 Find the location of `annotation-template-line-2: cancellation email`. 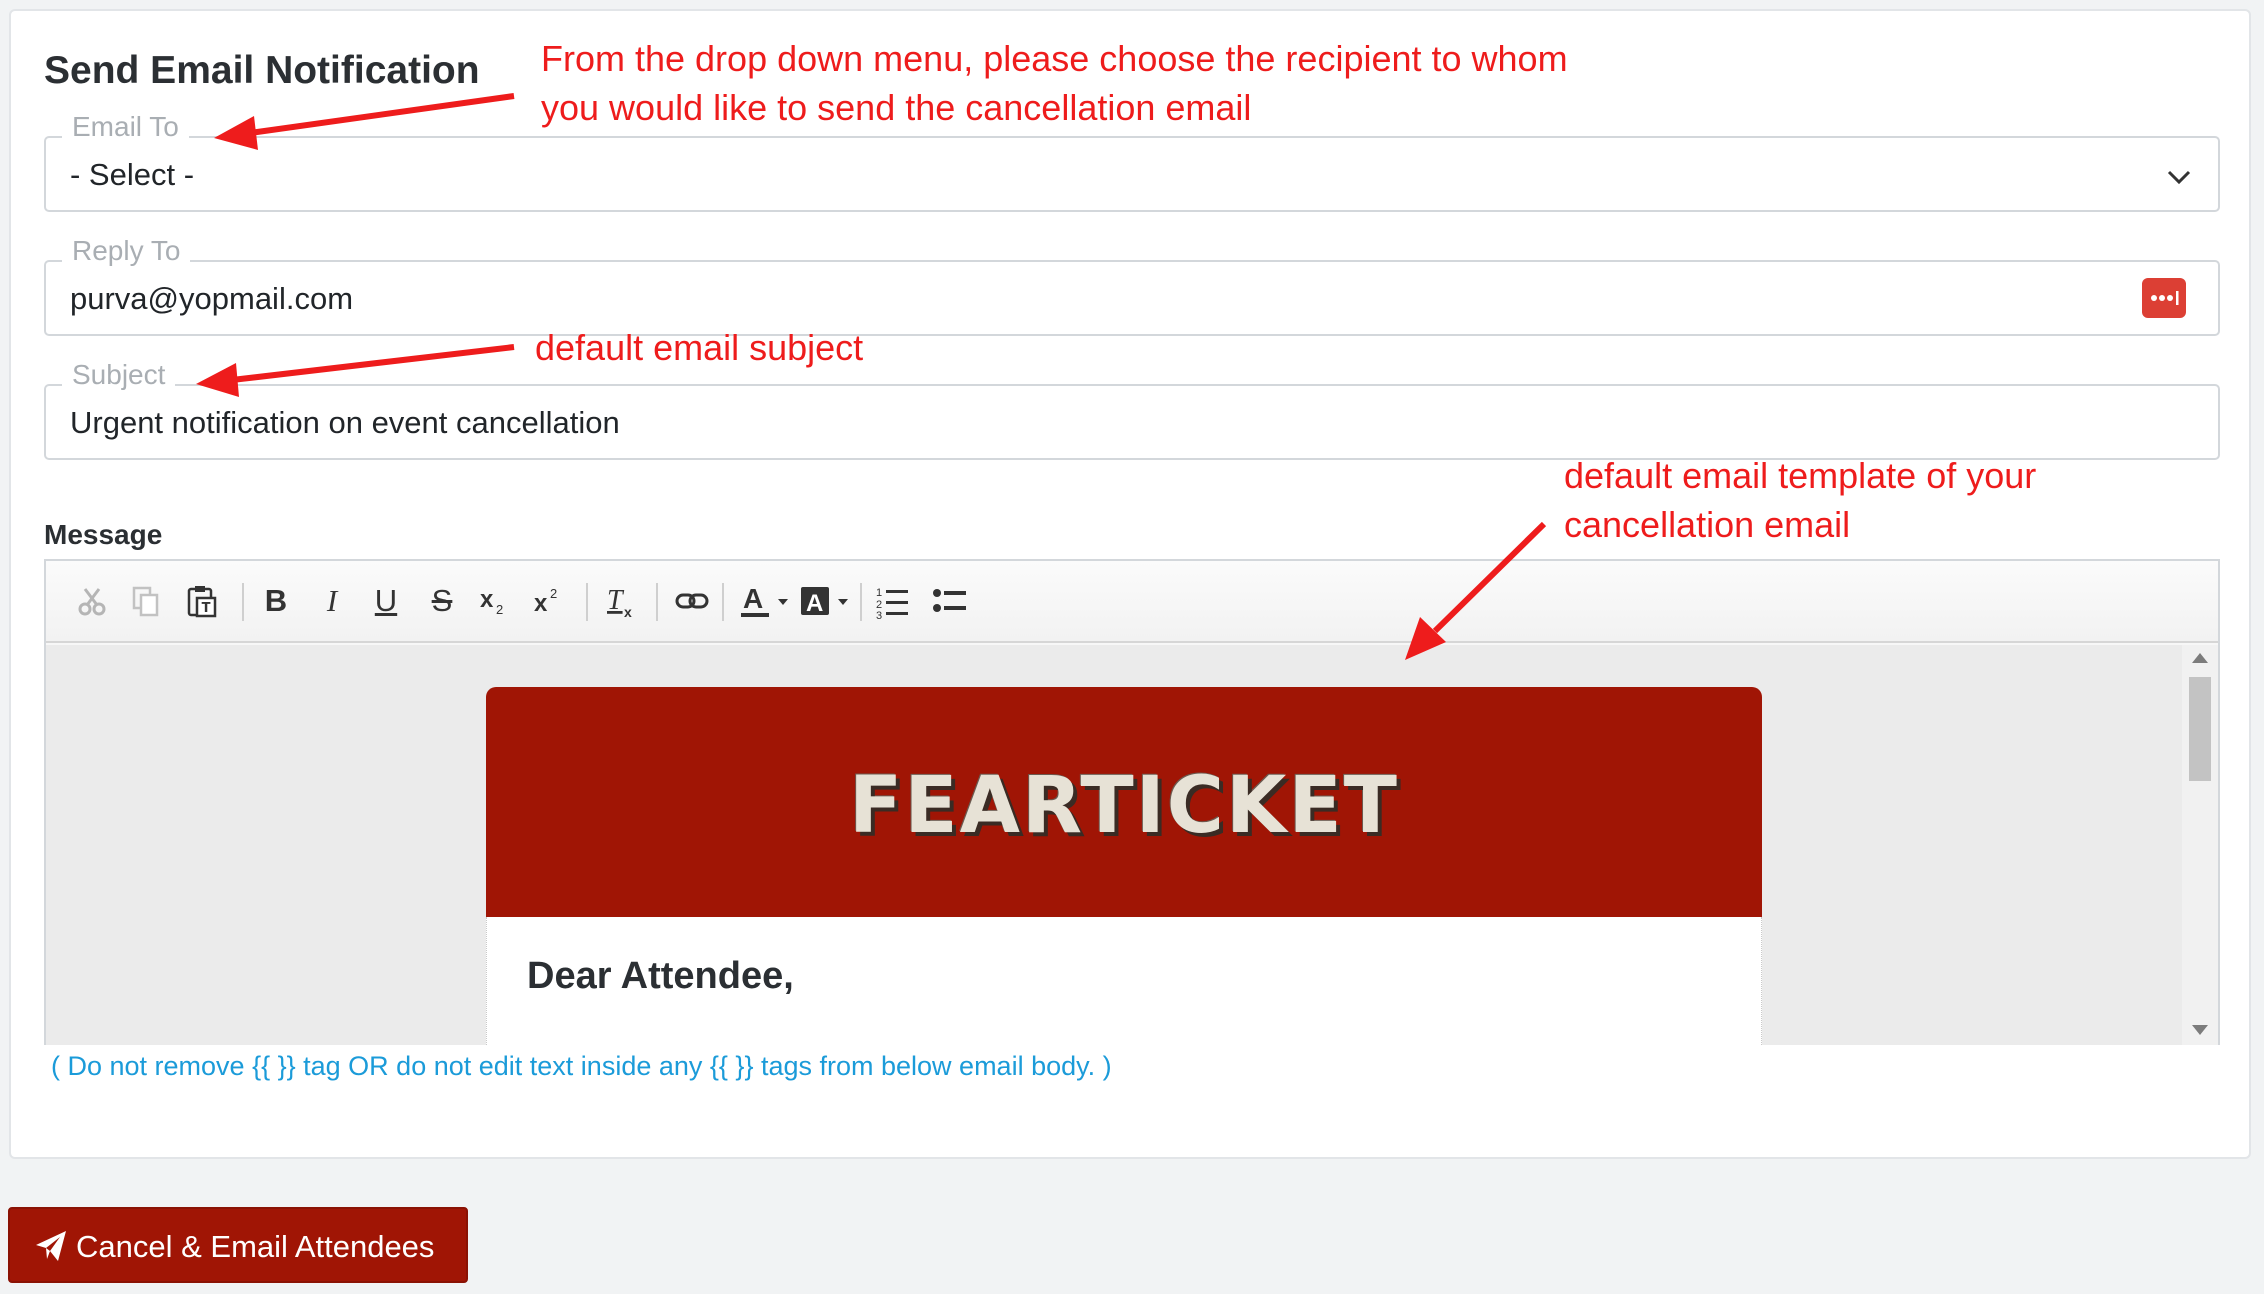

annotation-template-line-2: cancellation email is located at coordinates (1707, 524).